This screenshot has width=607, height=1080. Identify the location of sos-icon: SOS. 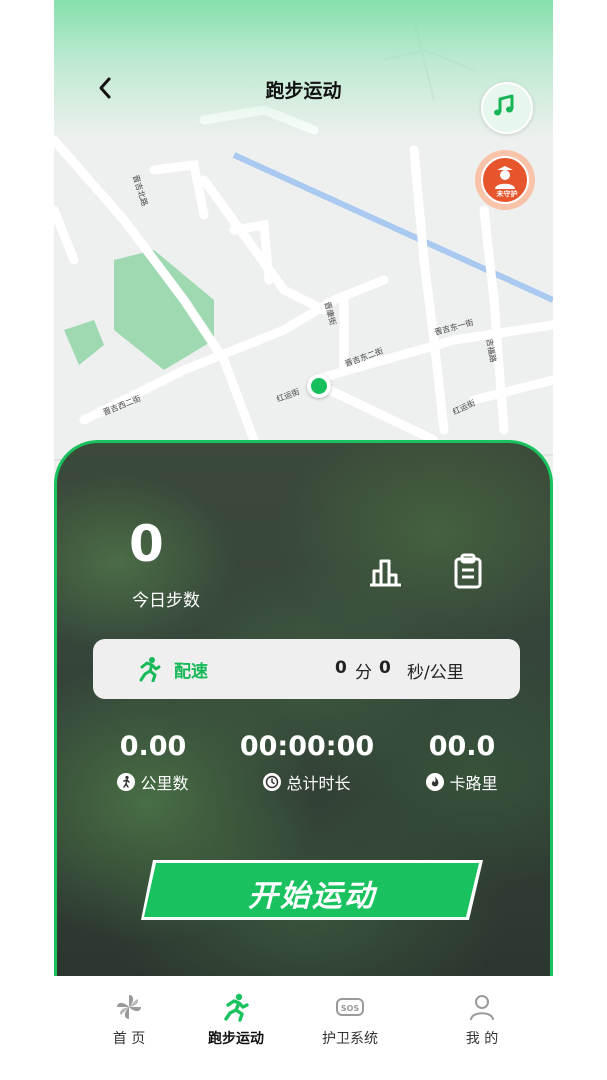
(350, 1007).